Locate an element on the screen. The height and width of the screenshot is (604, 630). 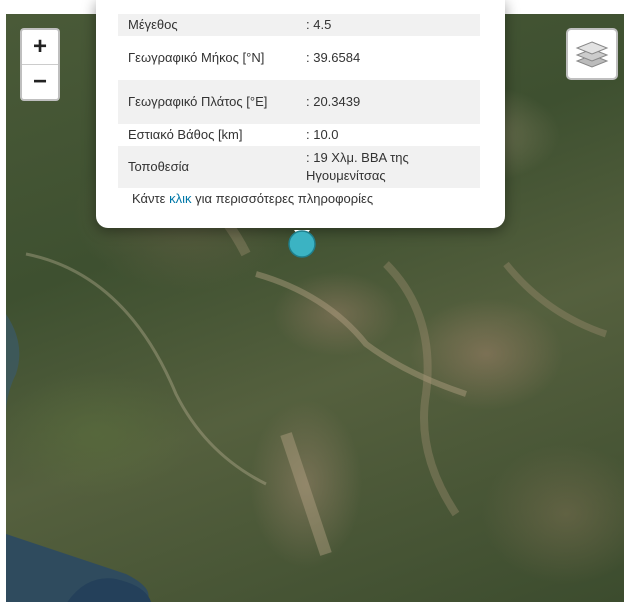
row-label: Μέγεθος is located at coordinates (207, 25).